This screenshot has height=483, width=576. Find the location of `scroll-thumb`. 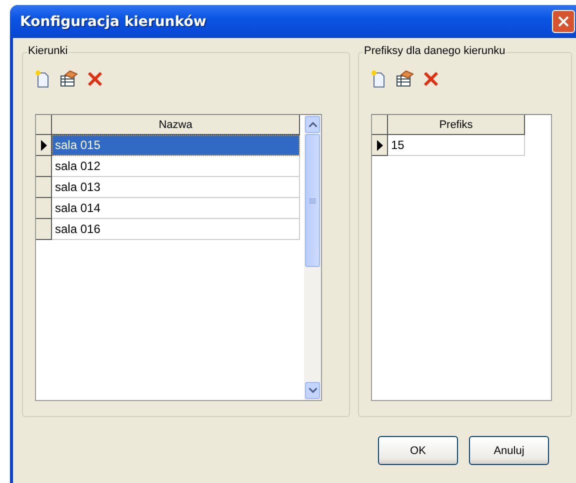

scroll-thumb is located at coordinates (312, 200).